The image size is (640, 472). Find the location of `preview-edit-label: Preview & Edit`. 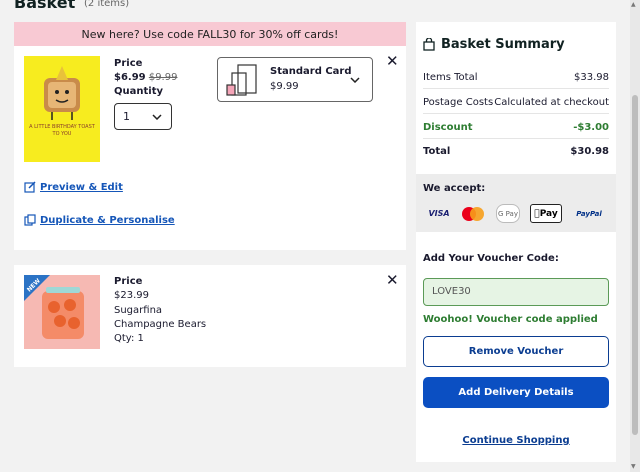

preview-edit-label: Preview & Edit is located at coordinates (81, 187).